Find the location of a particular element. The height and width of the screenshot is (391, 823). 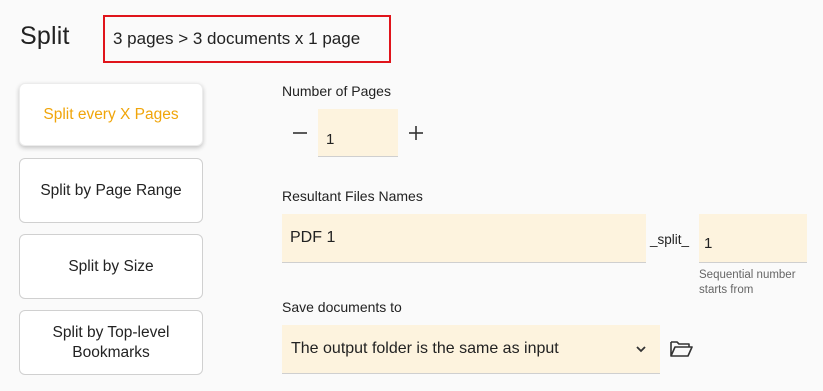

output-folder-select: The output folder is the same as input is located at coordinates (471, 349).